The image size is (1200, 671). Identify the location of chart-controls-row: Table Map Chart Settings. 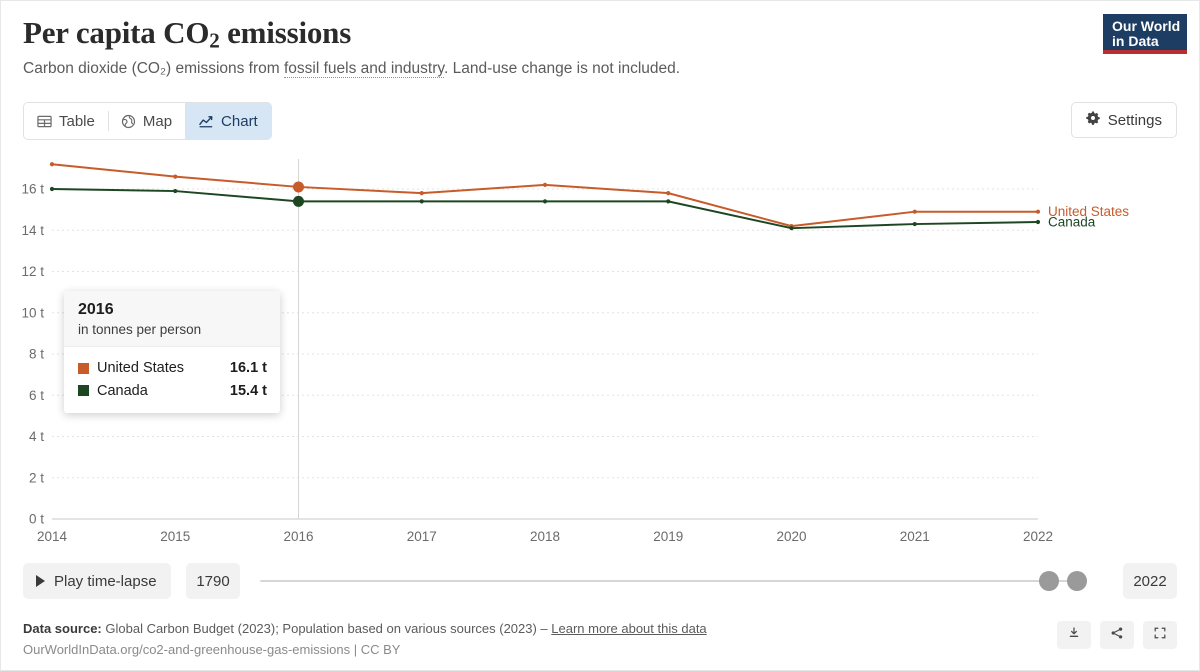
(600, 121).